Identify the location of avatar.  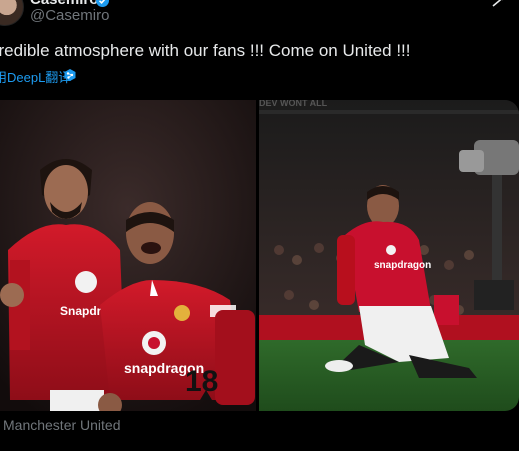
(12, 13).